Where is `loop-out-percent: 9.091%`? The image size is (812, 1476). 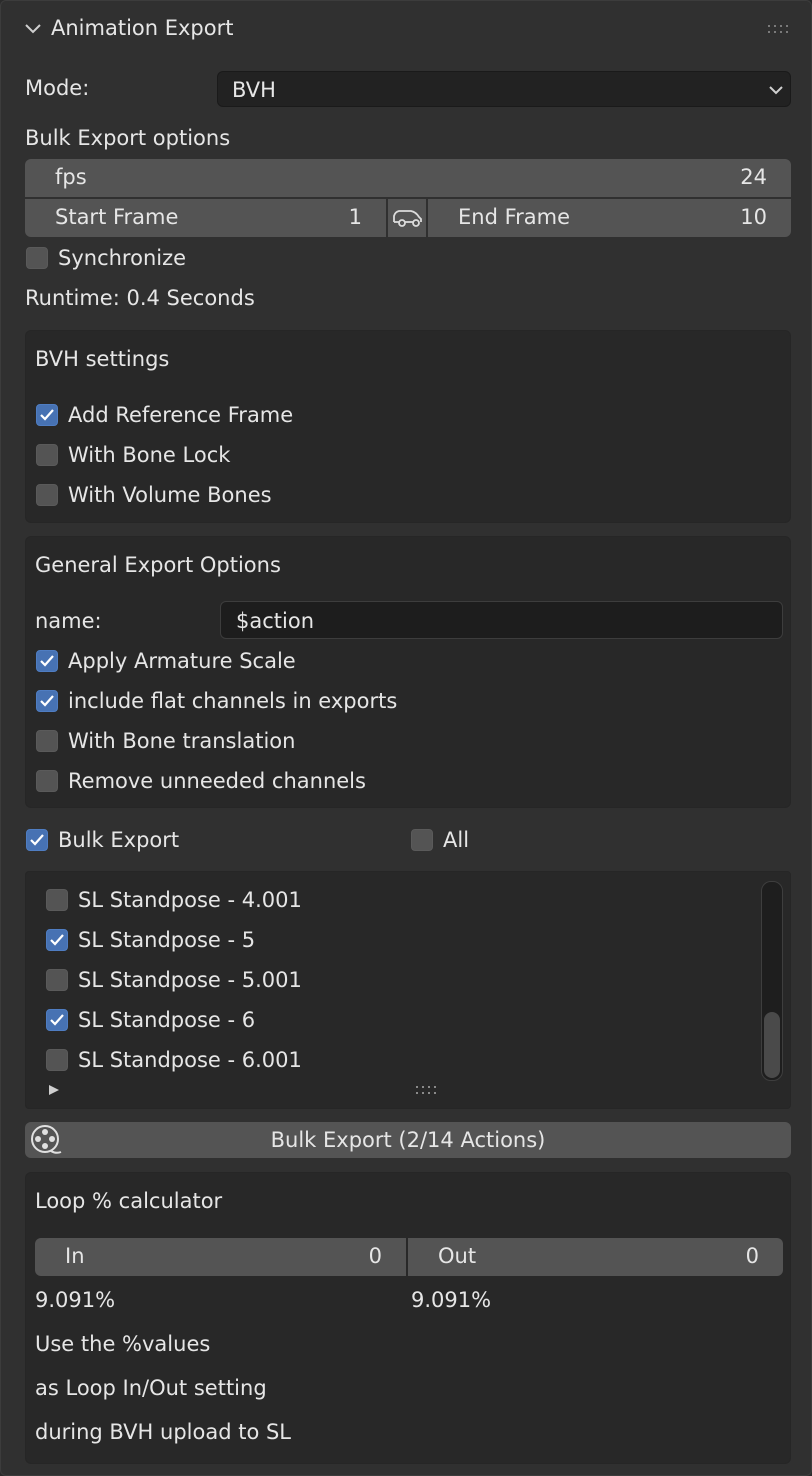
loop-out-percent: 9.091% is located at coordinates (451, 1300).